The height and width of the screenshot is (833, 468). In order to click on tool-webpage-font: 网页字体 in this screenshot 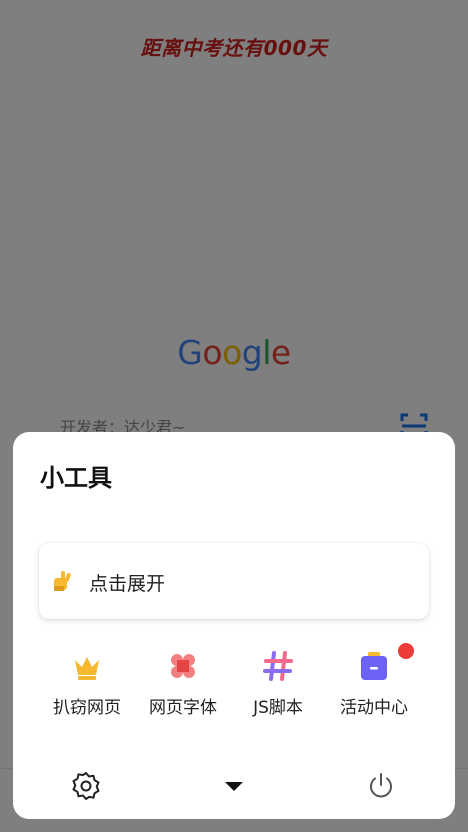, I will do `click(183, 685)`.